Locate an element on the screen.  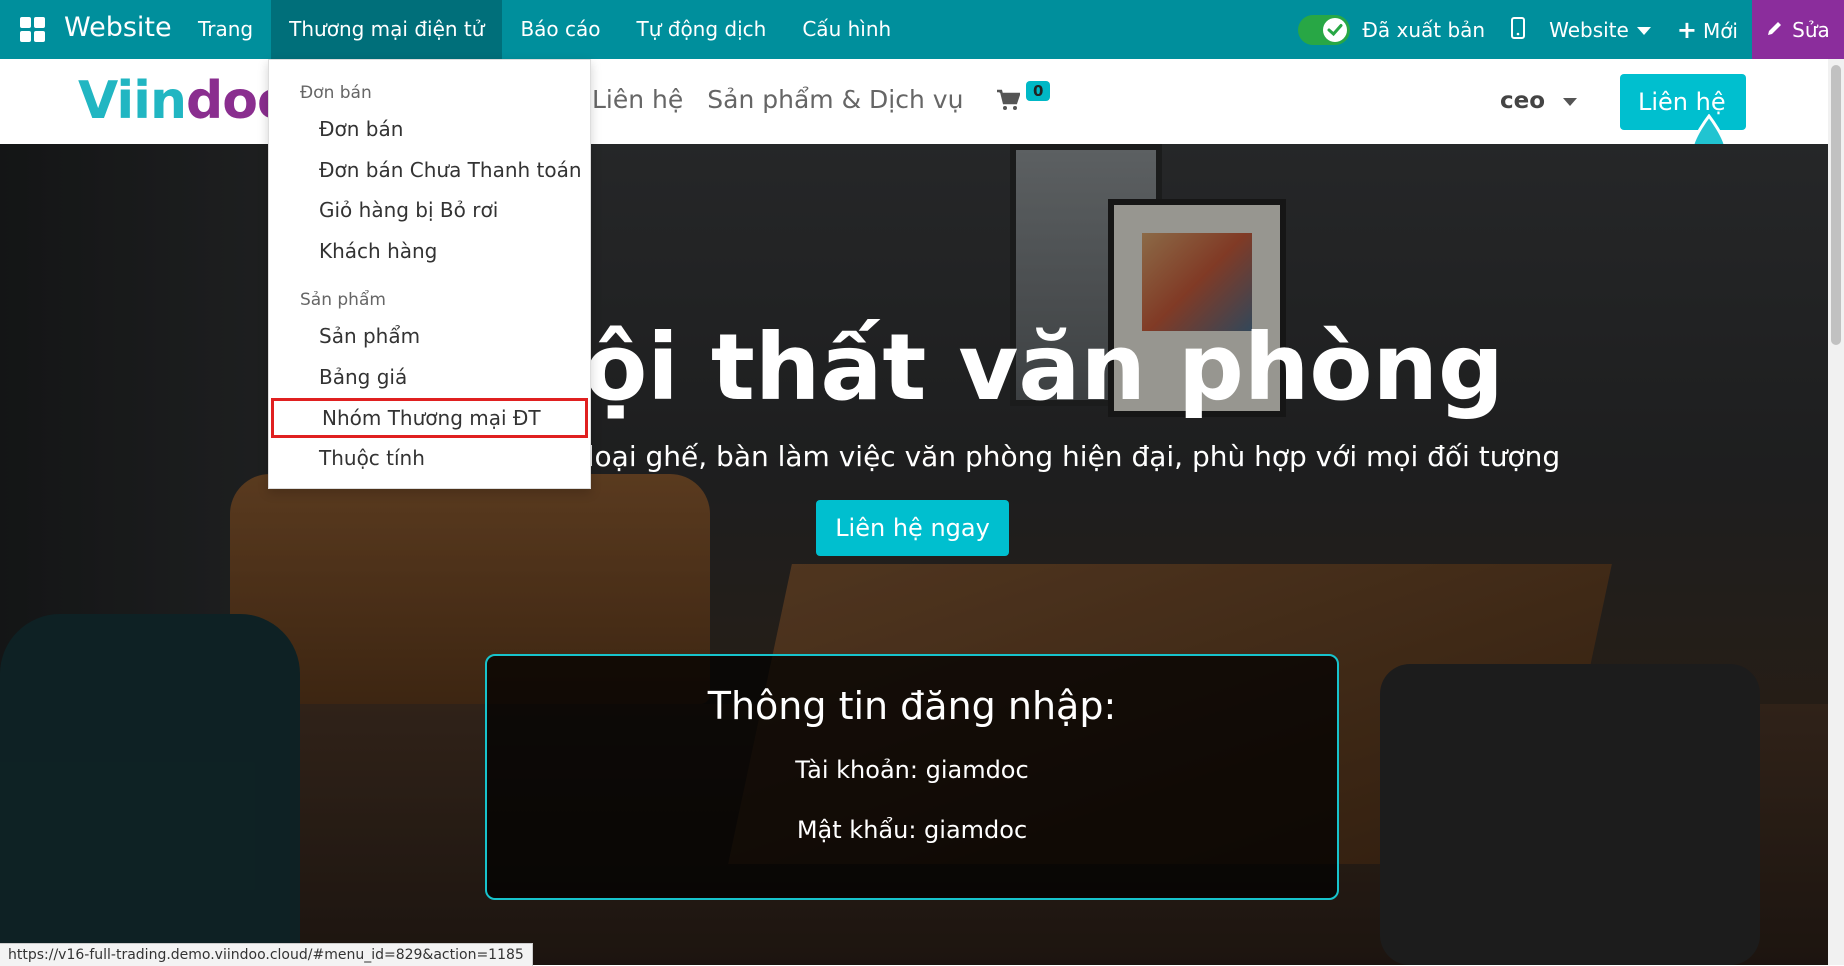
site-nav: Liên hệ Sản phẩm & Dịch vụ is located at coordinates (789, 99).